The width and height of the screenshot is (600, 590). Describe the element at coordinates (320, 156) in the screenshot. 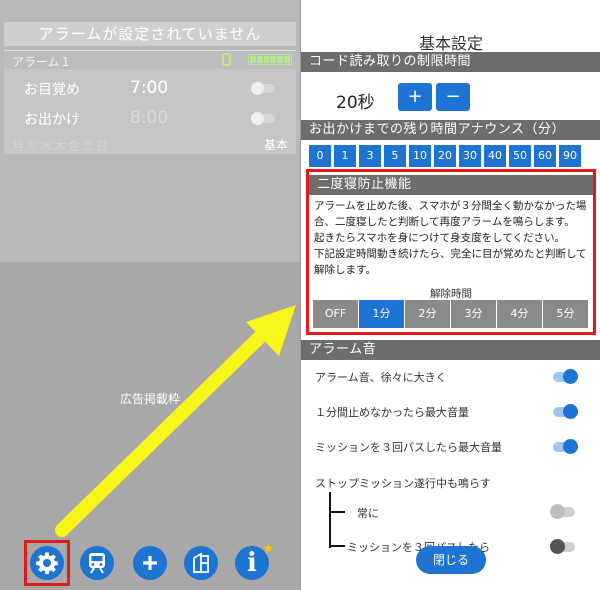

I see `announce-option-0: 0` at that location.